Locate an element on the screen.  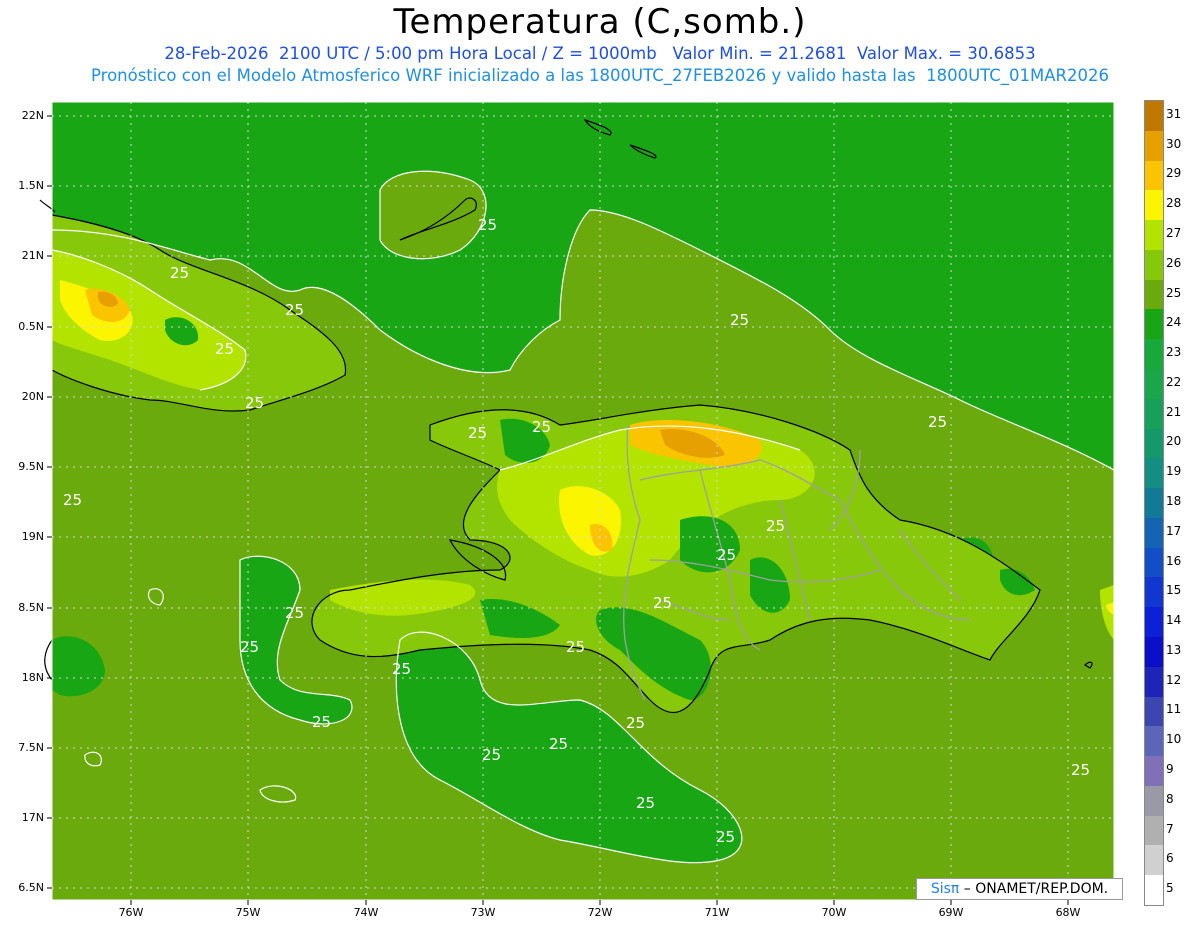
lat-label: 19N is located at coordinates (32, 536).